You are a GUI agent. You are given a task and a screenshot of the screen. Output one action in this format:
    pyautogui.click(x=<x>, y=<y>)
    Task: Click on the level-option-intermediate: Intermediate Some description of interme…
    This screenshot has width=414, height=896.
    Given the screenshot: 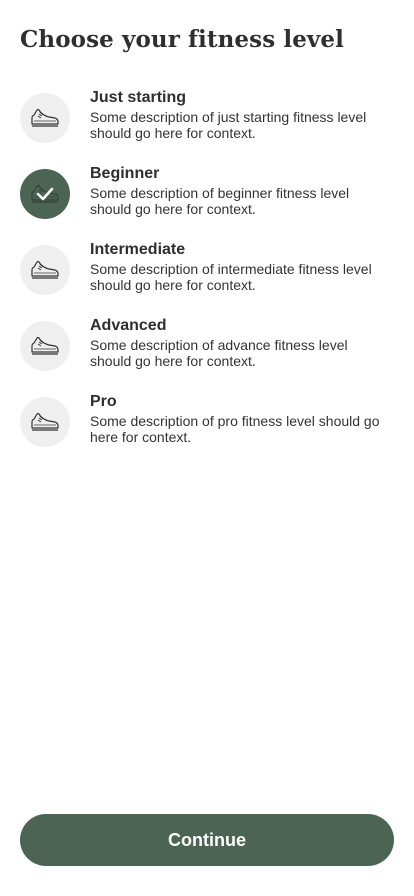 What is the action you would take?
    pyautogui.click(x=207, y=278)
    